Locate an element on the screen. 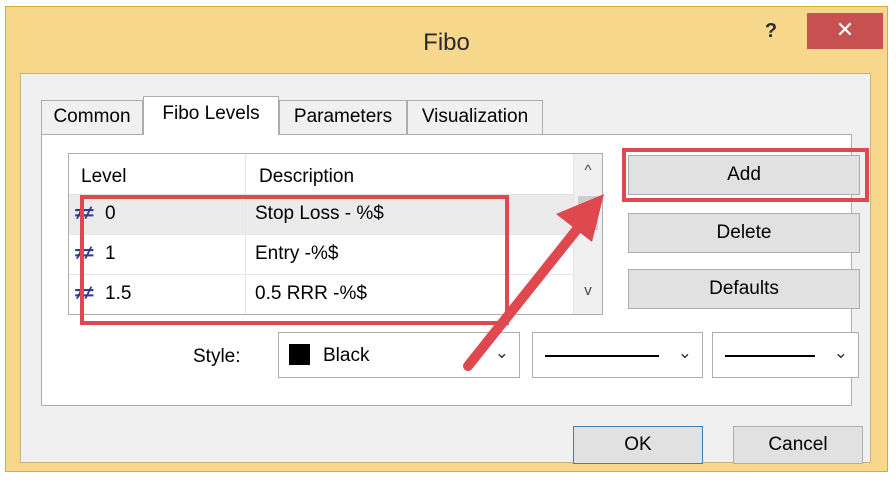 Image resolution: width=896 pixels, height=485 pixels. arrow-head-icon is located at coordinates (580, 218).